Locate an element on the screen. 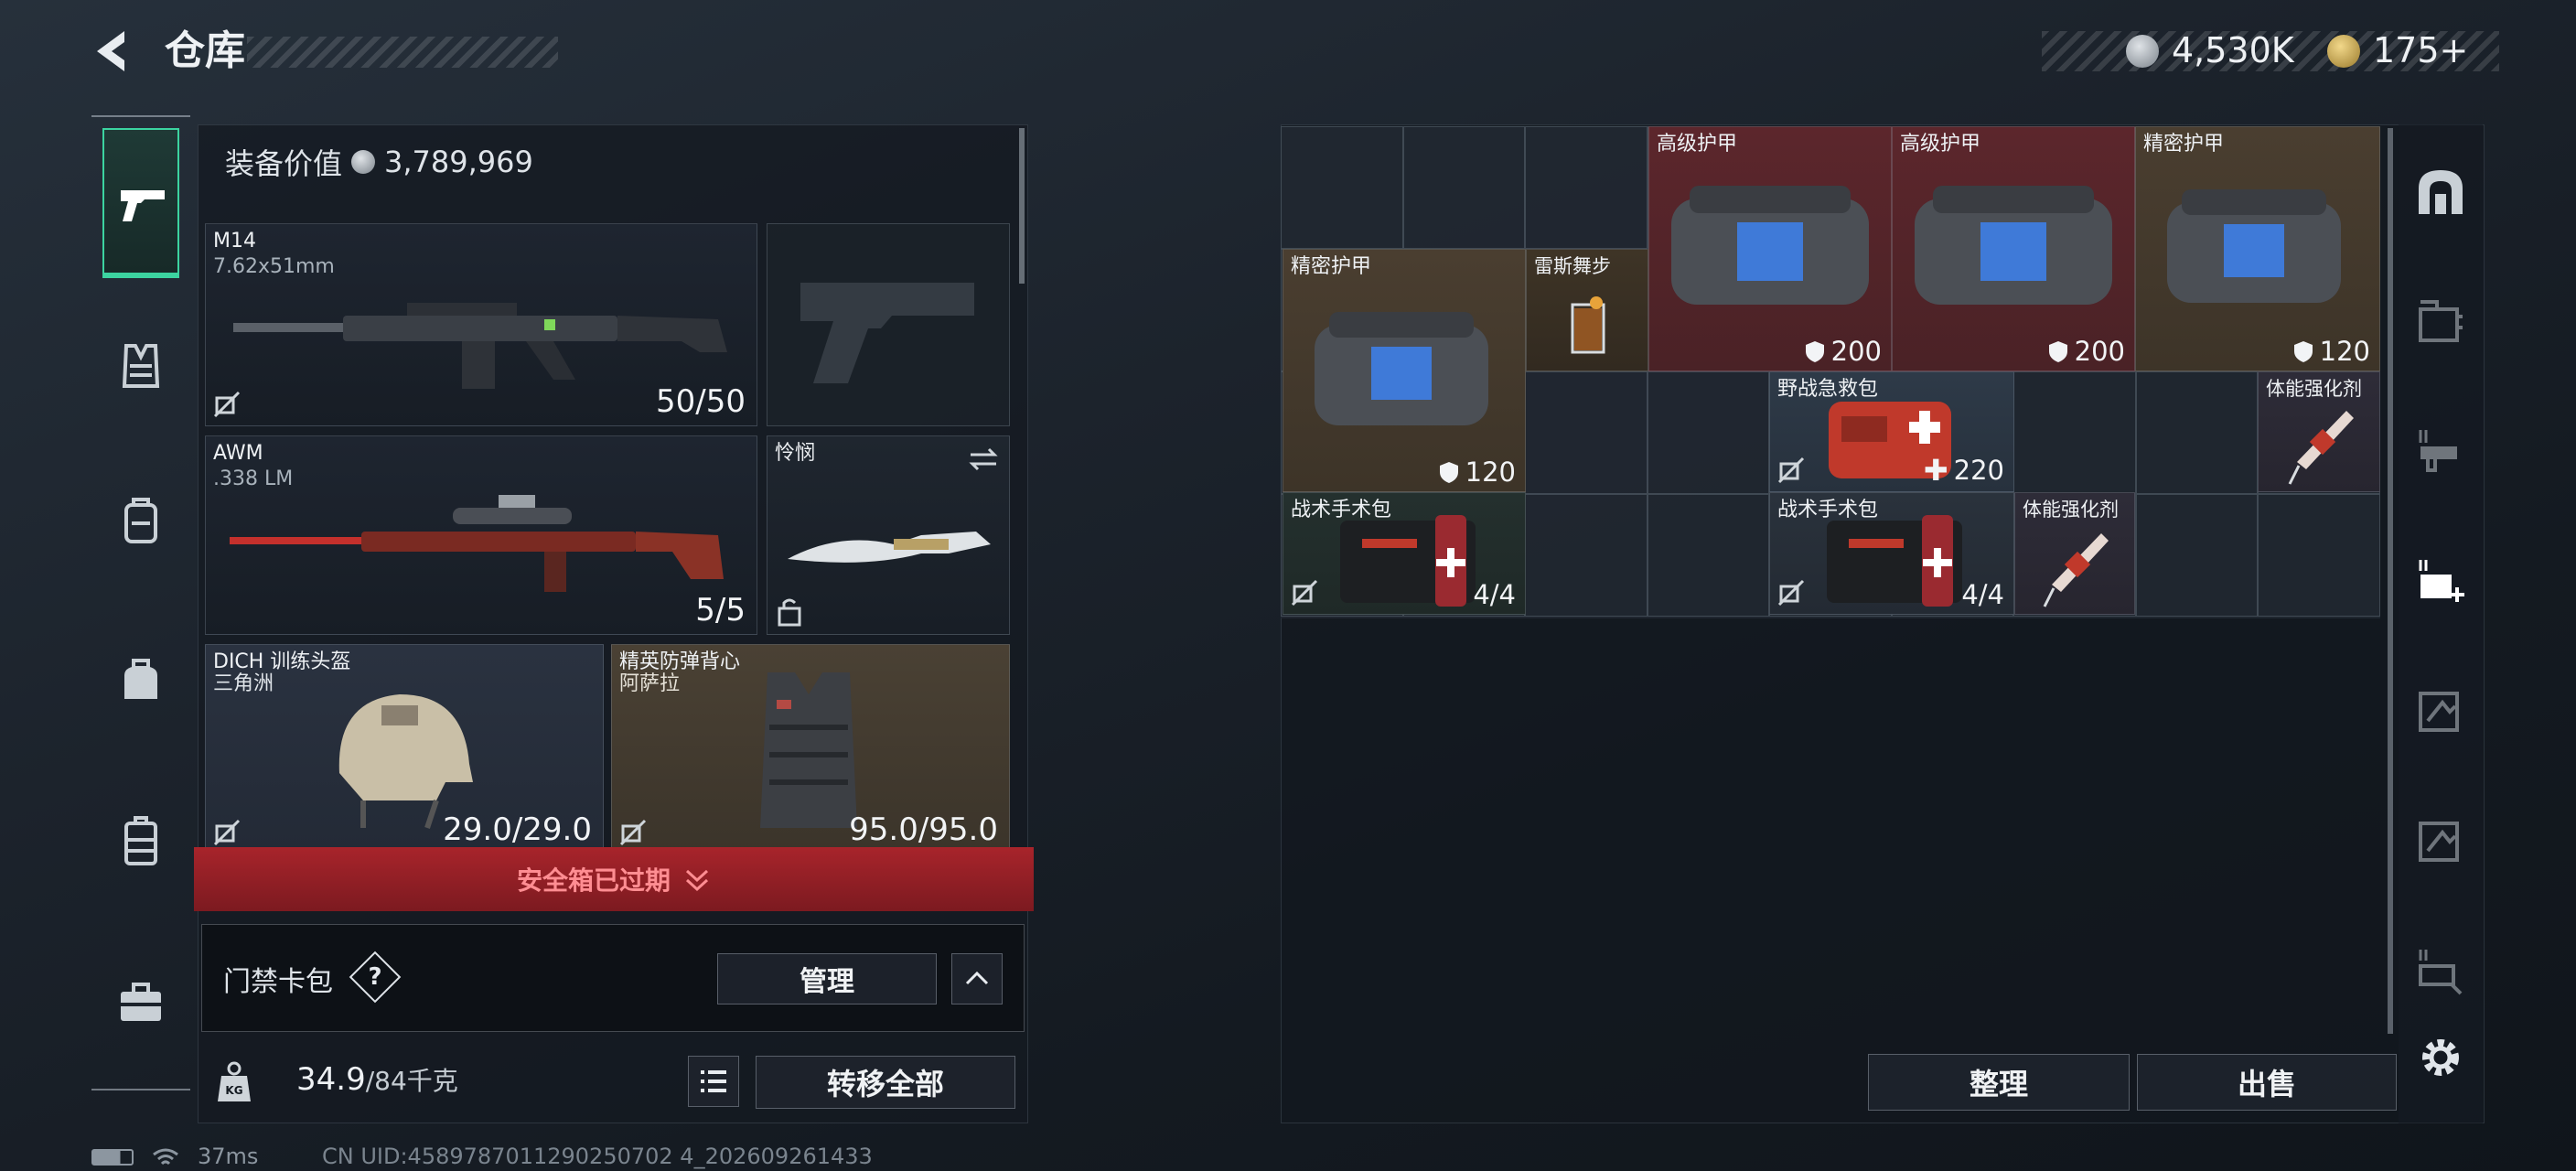 The image size is (2576, 1171). list-view-button is located at coordinates (714, 1081).